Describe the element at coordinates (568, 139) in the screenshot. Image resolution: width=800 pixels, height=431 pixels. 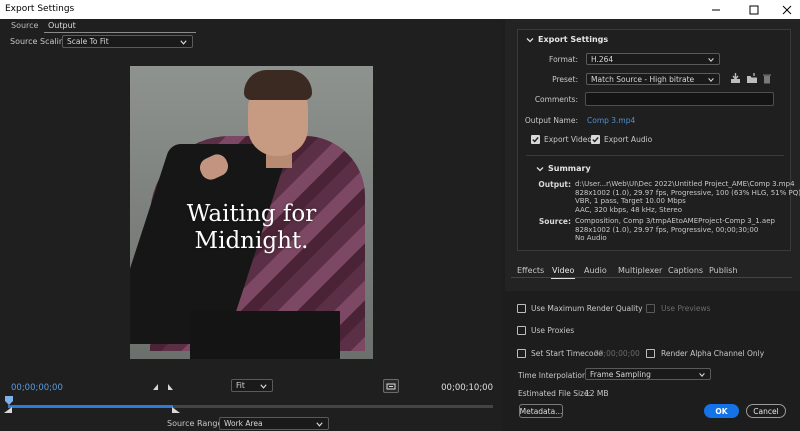
I see `export-video-label: Export Video` at that location.